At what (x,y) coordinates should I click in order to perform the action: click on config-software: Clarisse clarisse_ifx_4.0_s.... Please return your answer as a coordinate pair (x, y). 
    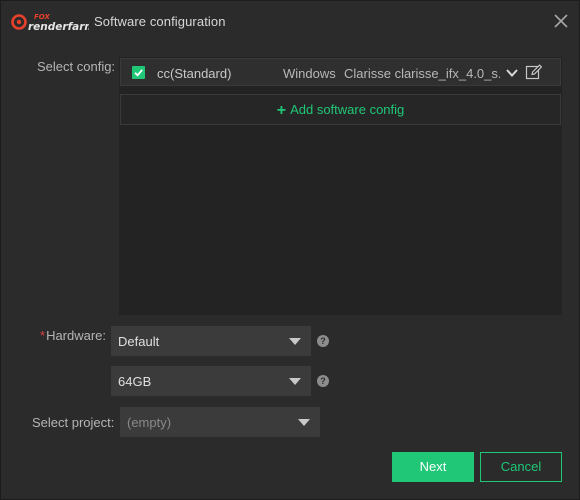
    Looking at the image, I should click on (422, 73).